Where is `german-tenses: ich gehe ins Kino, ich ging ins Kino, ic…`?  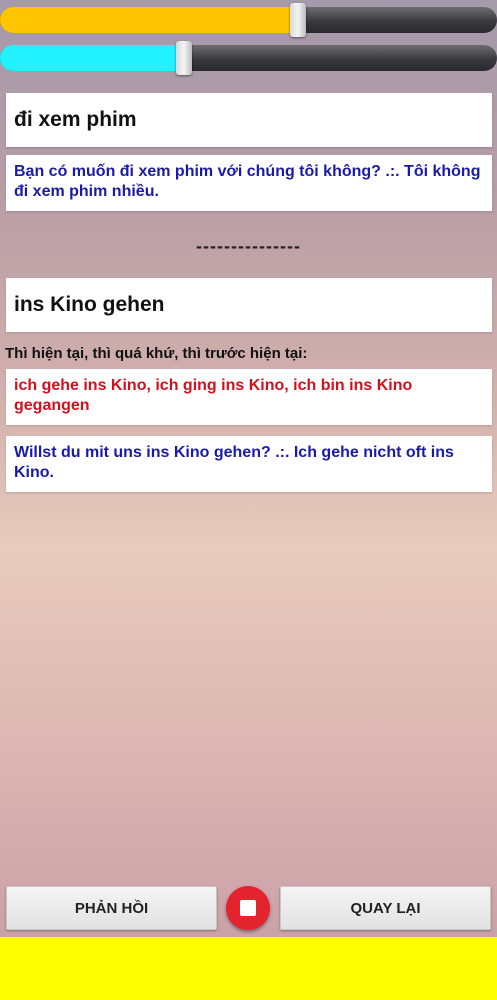
german-tenses: ich gehe ins Kino, ich ging ins Kino, ic… is located at coordinates (249, 397).